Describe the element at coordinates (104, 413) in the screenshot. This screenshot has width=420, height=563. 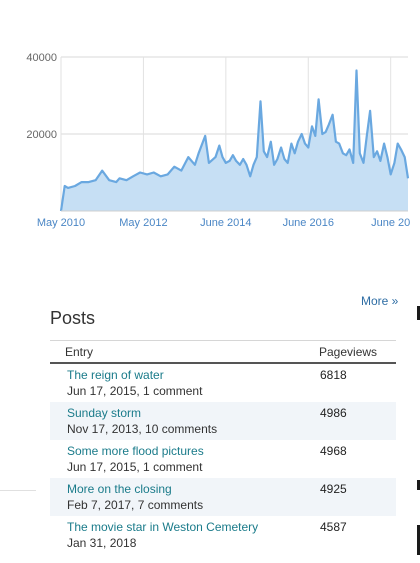
I see `post-link: Sunday storm` at that location.